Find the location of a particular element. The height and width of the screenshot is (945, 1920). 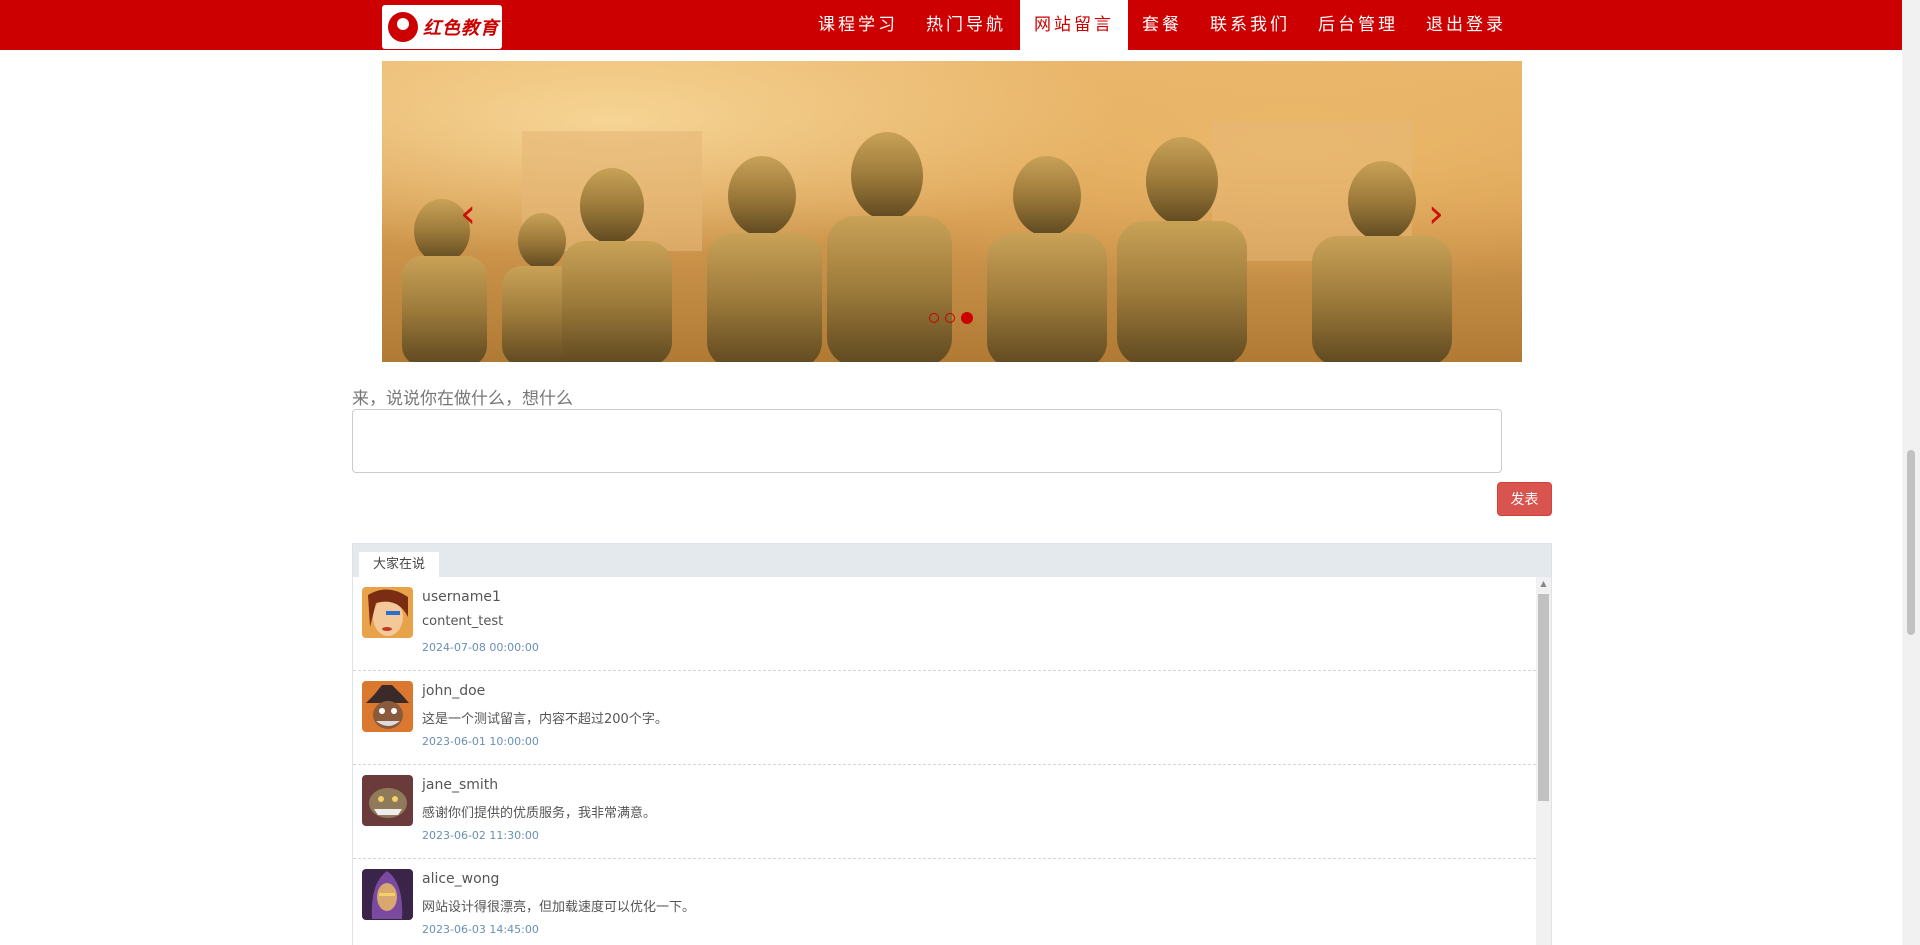

scroll-up-arrow-icon: ▲ is located at coordinates (1543, 584).